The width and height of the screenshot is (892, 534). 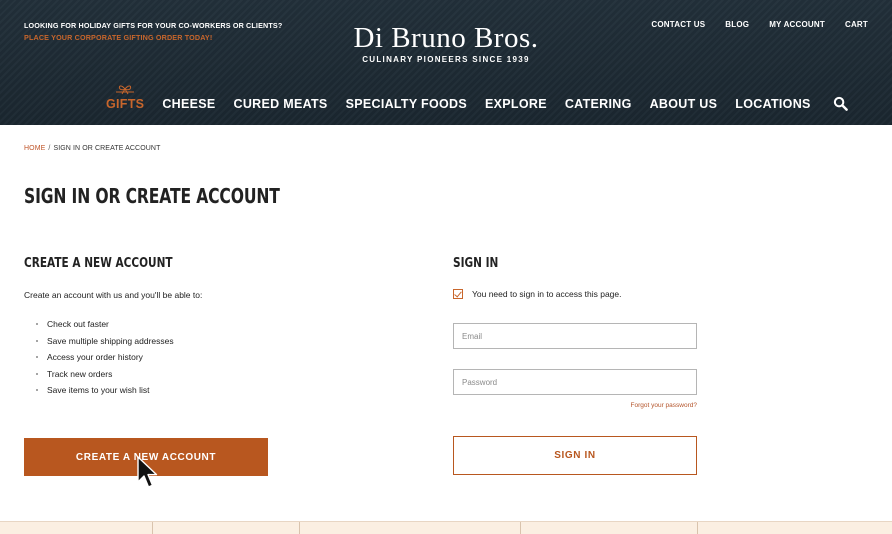 What do you see at coordinates (678, 24) in the screenshot?
I see `contact-us-link: CONTACT US` at bounding box center [678, 24].